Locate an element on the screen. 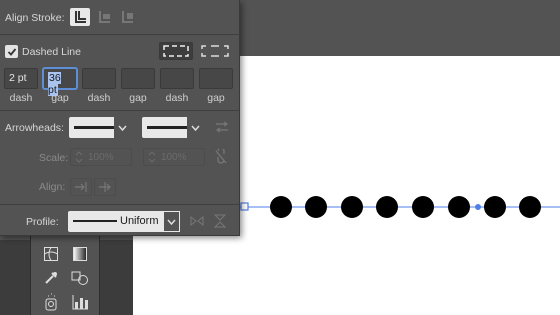 This screenshot has width=560, height=315. scale-label: Scale: is located at coordinates (54, 158).